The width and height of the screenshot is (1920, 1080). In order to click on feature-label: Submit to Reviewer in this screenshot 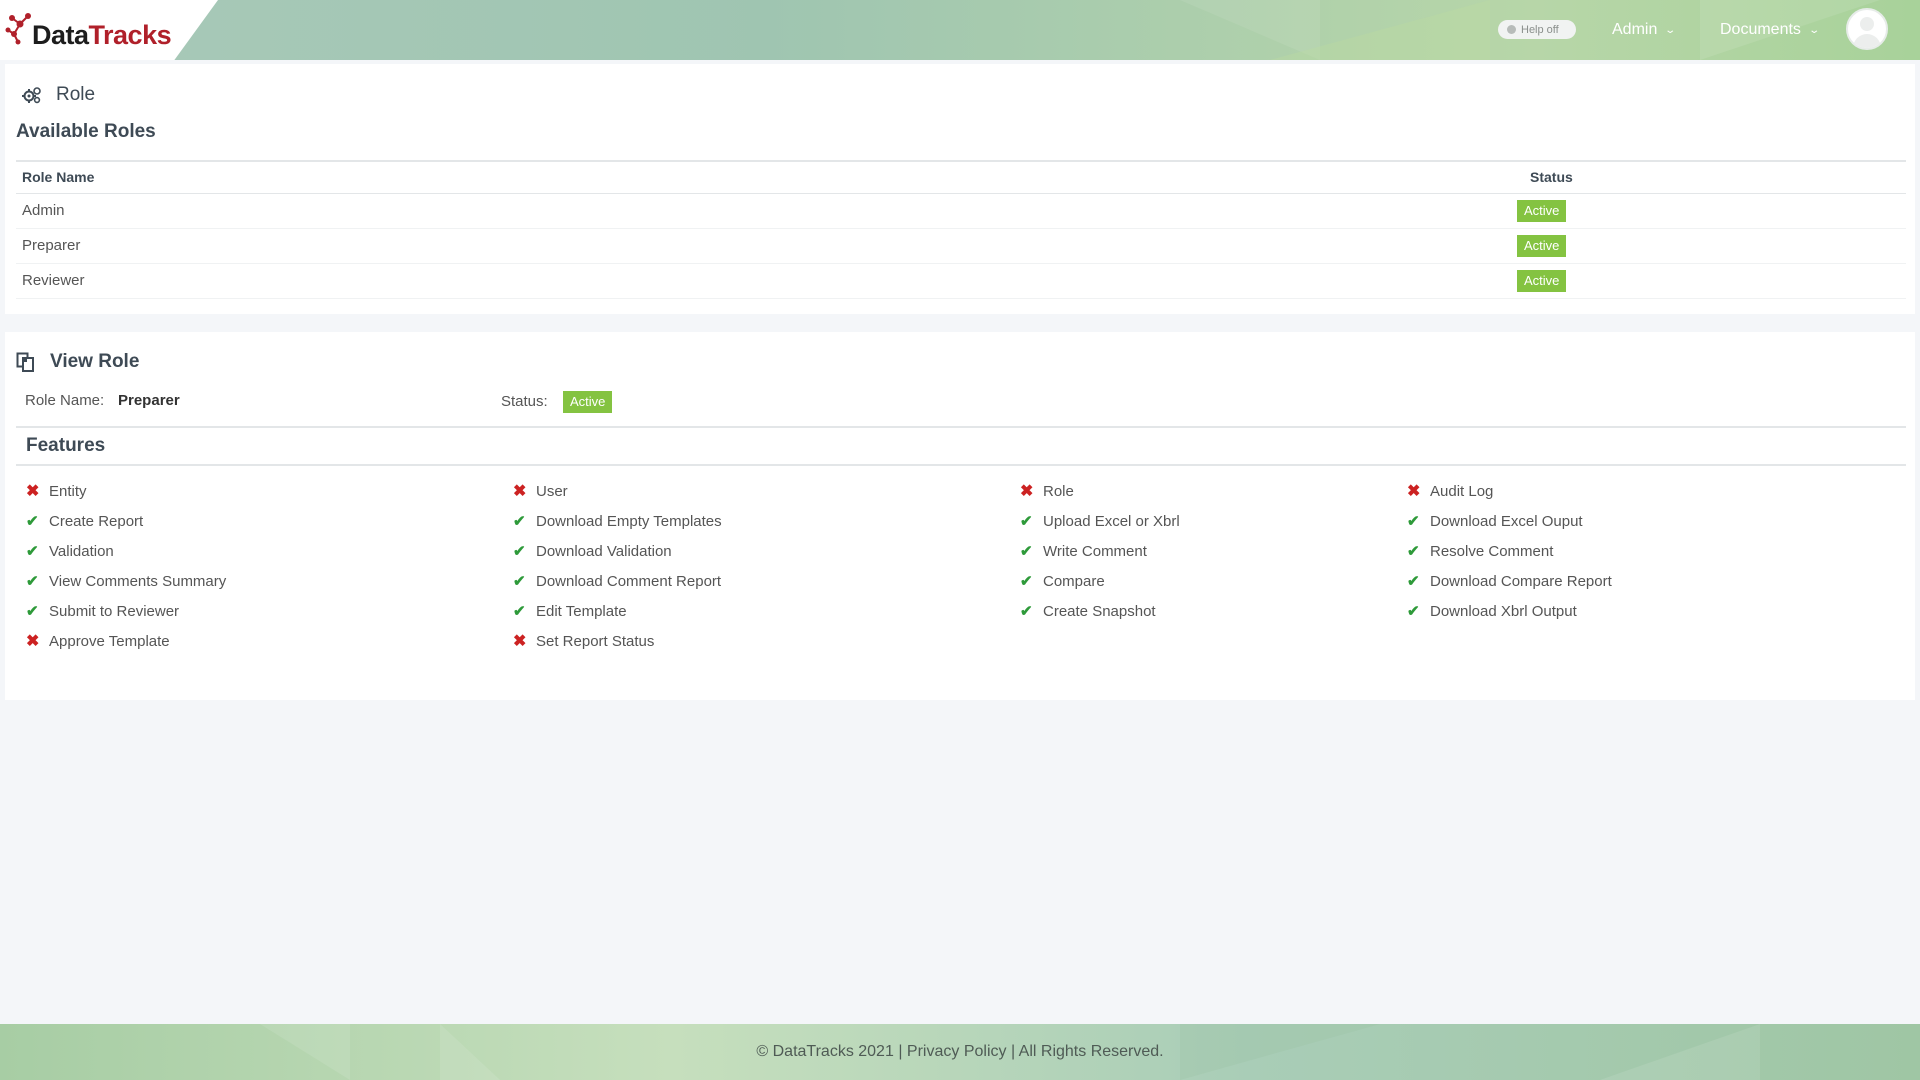, I will do `click(114, 611)`.